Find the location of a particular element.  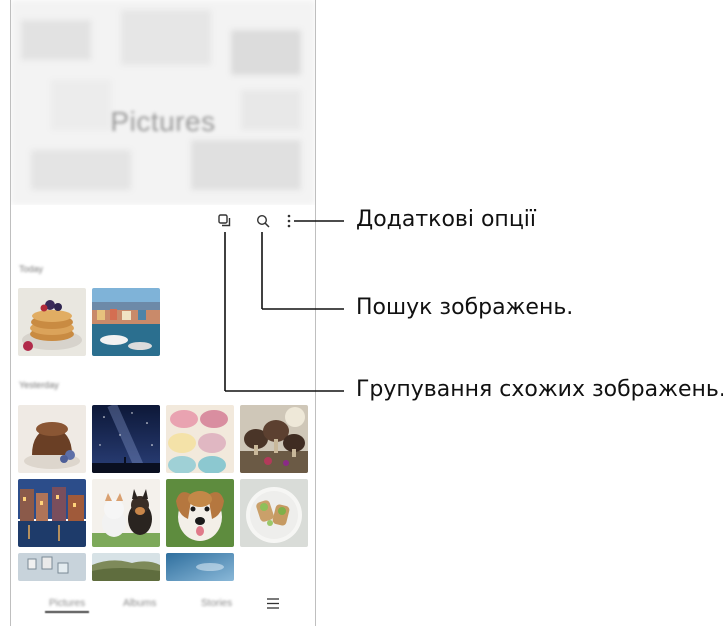

thumbnail-hills is located at coordinates (126, 567).